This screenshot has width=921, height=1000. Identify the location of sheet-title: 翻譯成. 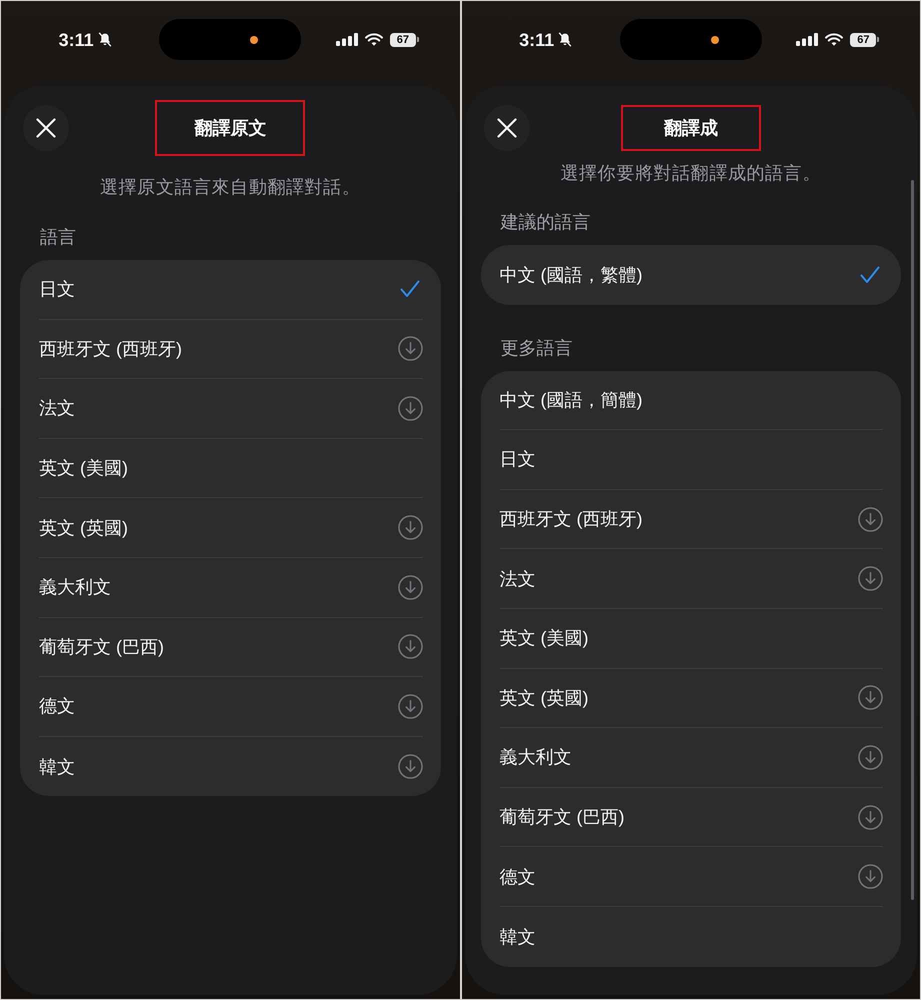
(691, 128).